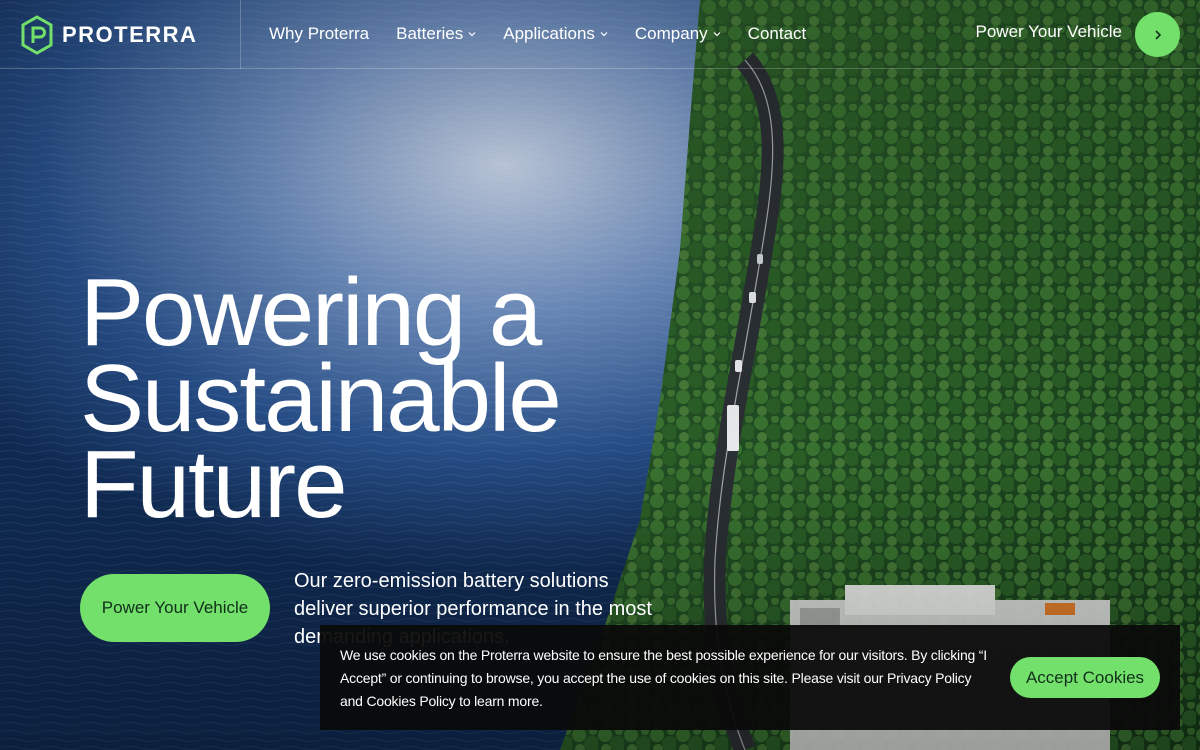  What do you see at coordinates (213, 484) in the screenshot?
I see `hero-title-line: Future` at bounding box center [213, 484].